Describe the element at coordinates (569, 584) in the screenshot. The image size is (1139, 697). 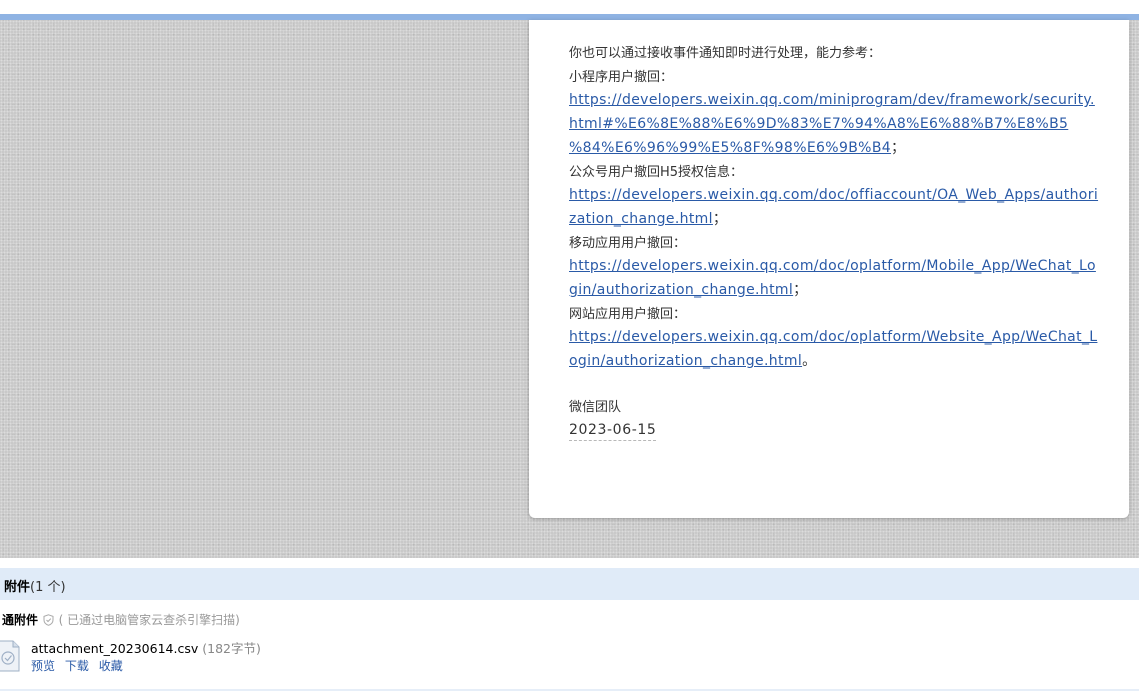
I see `attachments-header: 附件(1 个)` at that location.